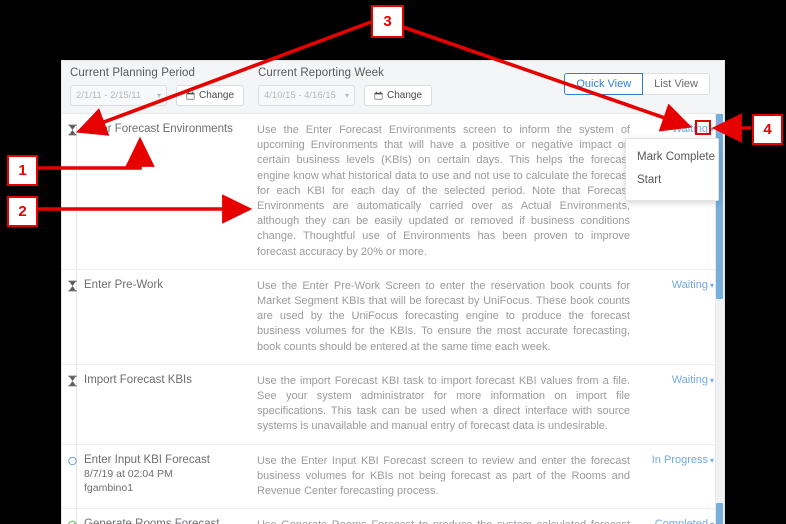  What do you see at coordinates (159, 191) in the screenshot?
I see `task-left-column: Enter Forecast Environments` at bounding box center [159, 191].